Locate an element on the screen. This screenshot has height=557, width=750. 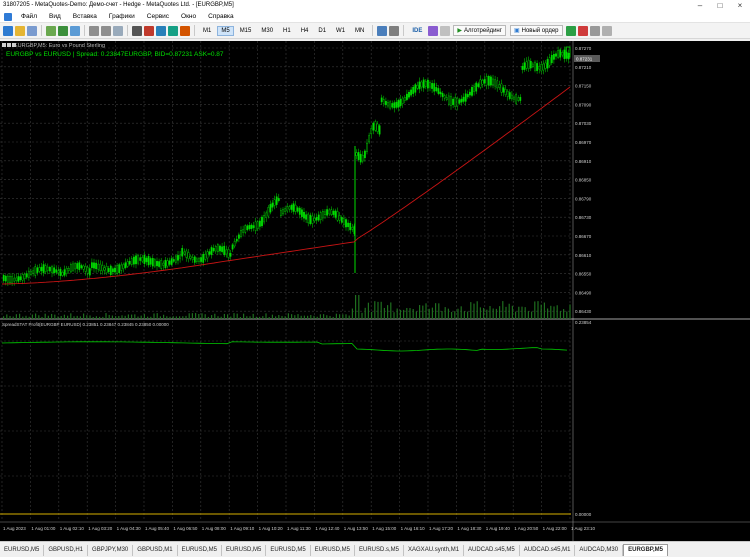
menu-service: Сервис is located at coordinates (159, 16).